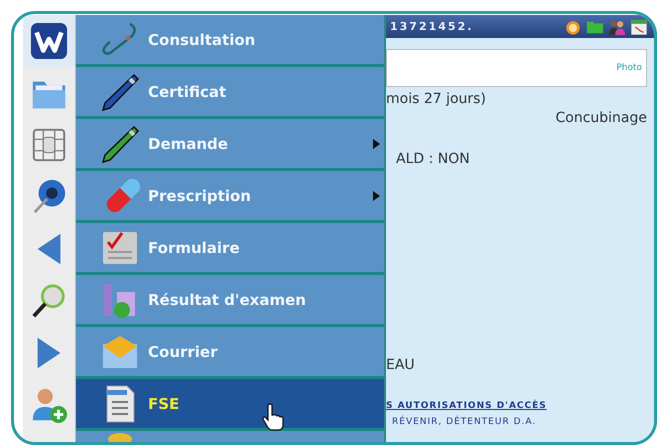  What do you see at coordinates (601, 118) in the screenshot?
I see `info-text: Concubinage` at bounding box center [601, 118].